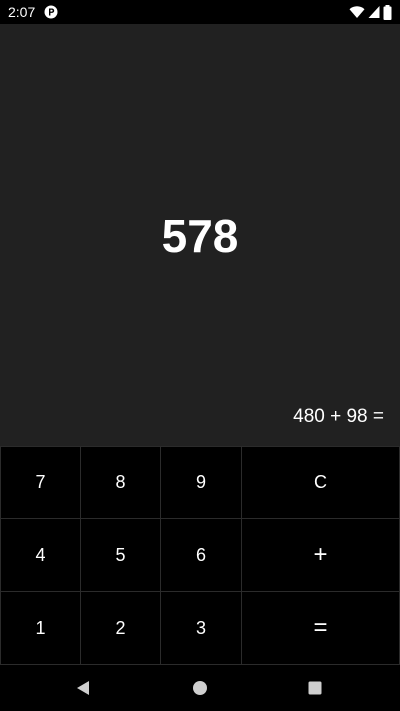 This screenshot has height=711, width=400. I want to click on key-5: 5, so click(120, 555).